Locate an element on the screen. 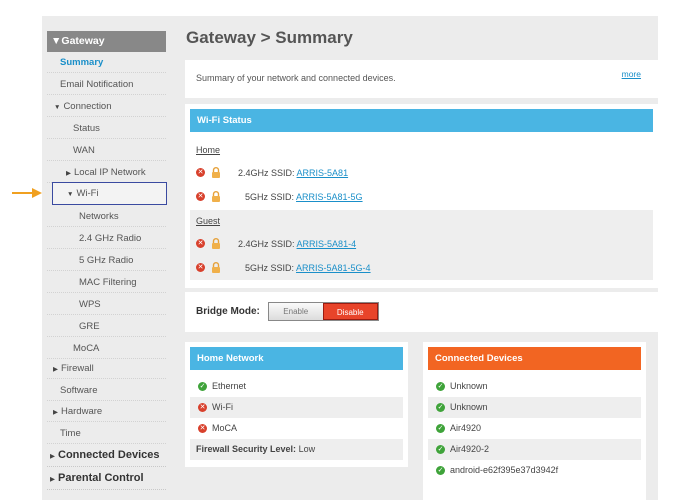  guest-section-label: Guest is located at coordinates (421, 221).